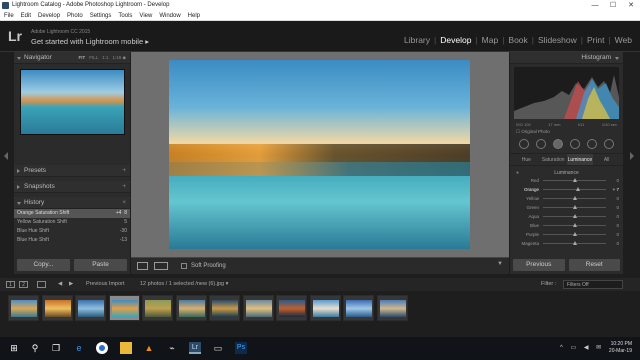 The image size is (640, 360). Describe the element at coordinates (500, 264) in the screenshot. I see `toolbar-menu-icon: ▼` at that location.